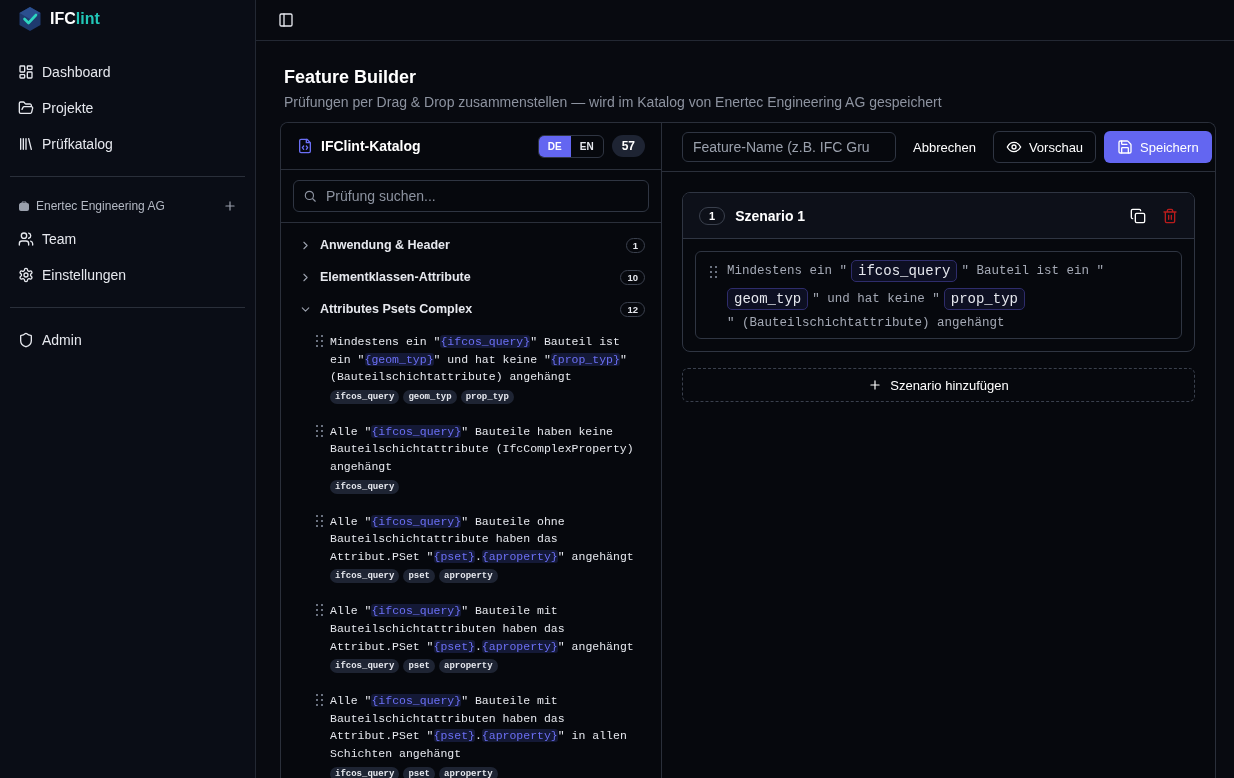 The height and width of the screenshot is (778, 1234). What do you see at coordinates (789, 147) in the screenshot?
I see `feature-name-field: Feature-Name (z.B. IFC Gru` at bounding box center [789, 147].